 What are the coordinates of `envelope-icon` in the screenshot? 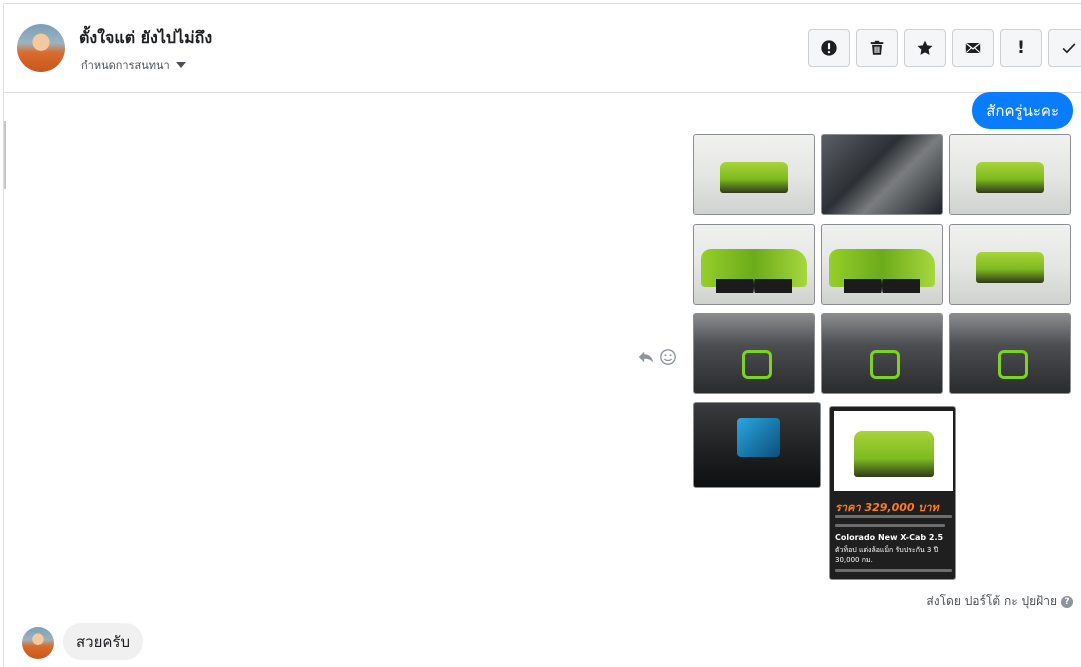 It's located at (973, 48).